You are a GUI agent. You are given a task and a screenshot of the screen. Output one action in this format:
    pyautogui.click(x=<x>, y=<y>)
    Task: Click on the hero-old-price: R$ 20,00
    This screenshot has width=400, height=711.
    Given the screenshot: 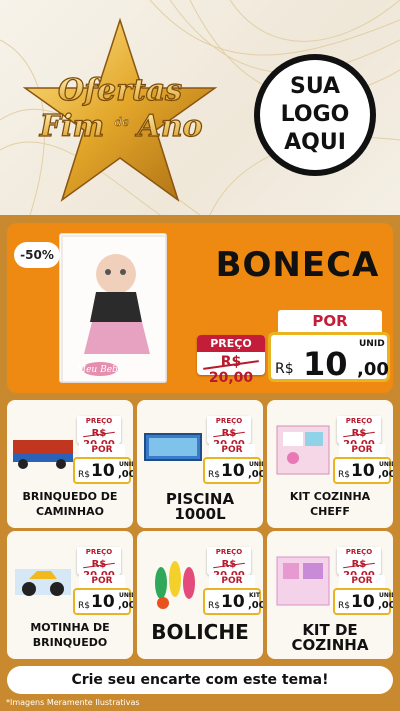 What is the action you would take?
    pyautogui.click(x=231, y=370)
    